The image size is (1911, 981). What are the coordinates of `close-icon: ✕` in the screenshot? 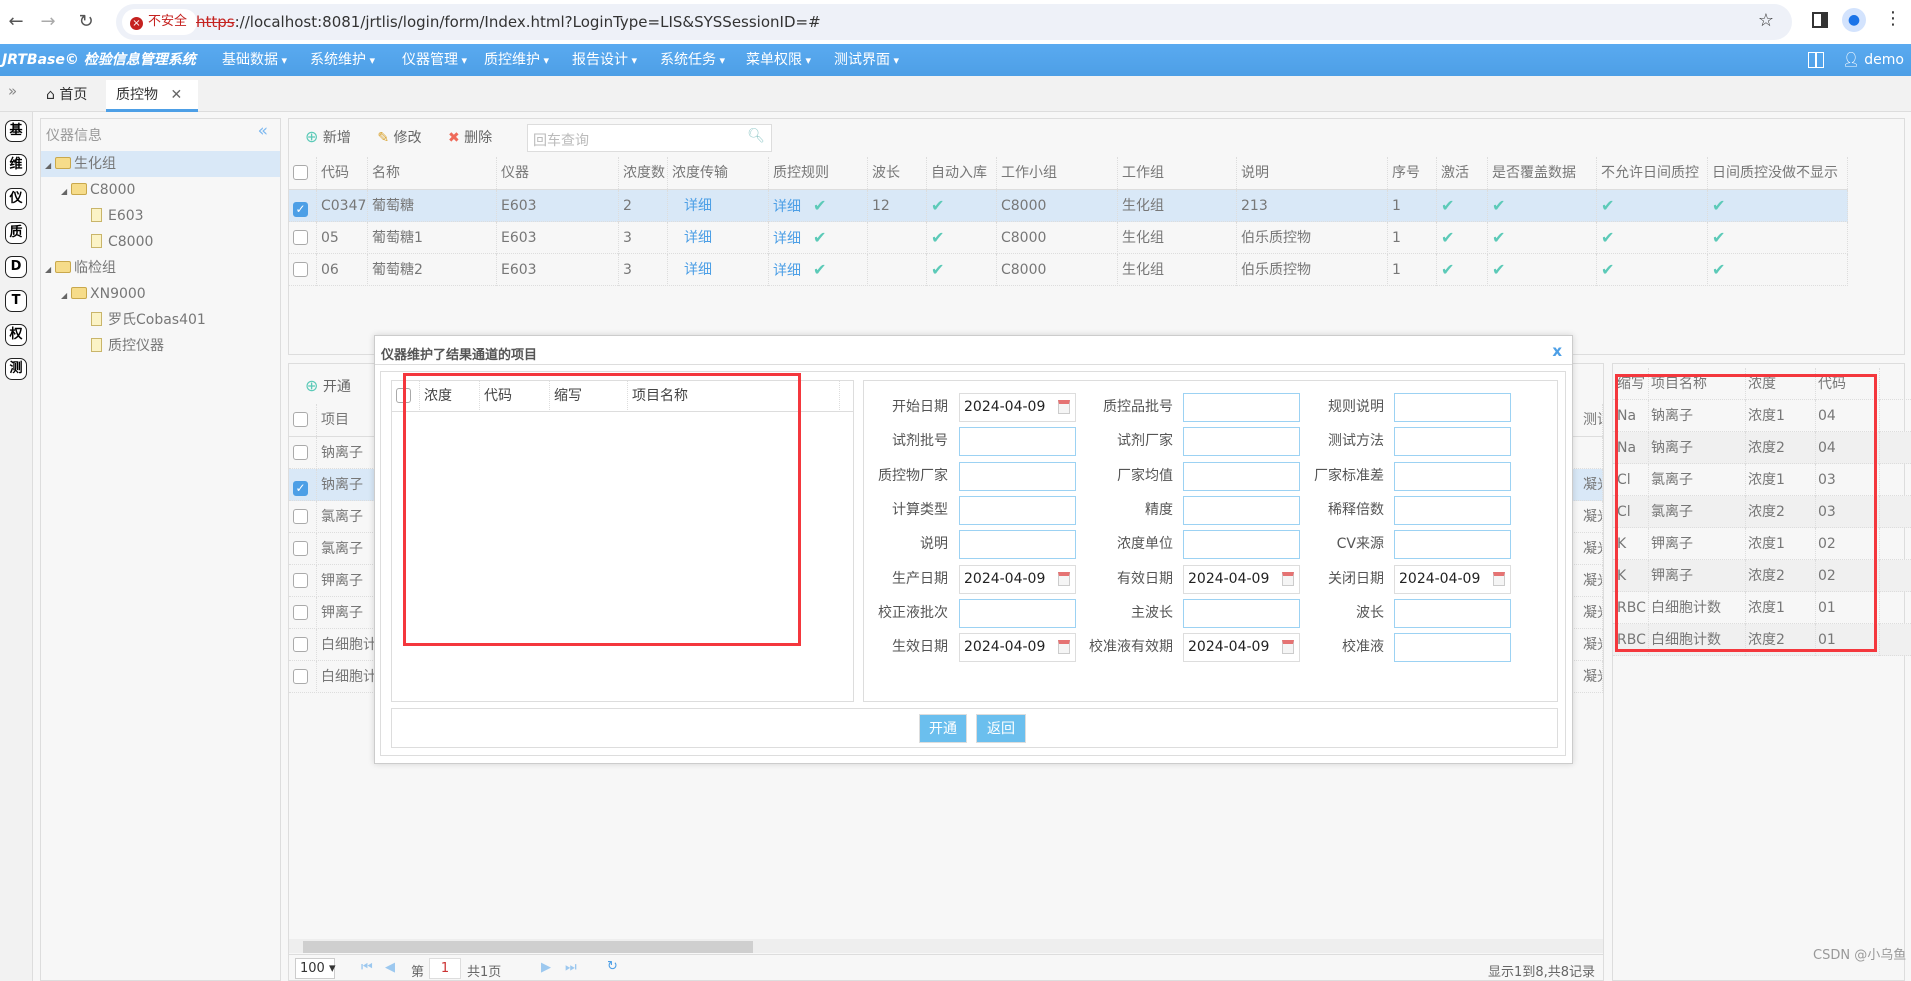 It's located at (176, 95).